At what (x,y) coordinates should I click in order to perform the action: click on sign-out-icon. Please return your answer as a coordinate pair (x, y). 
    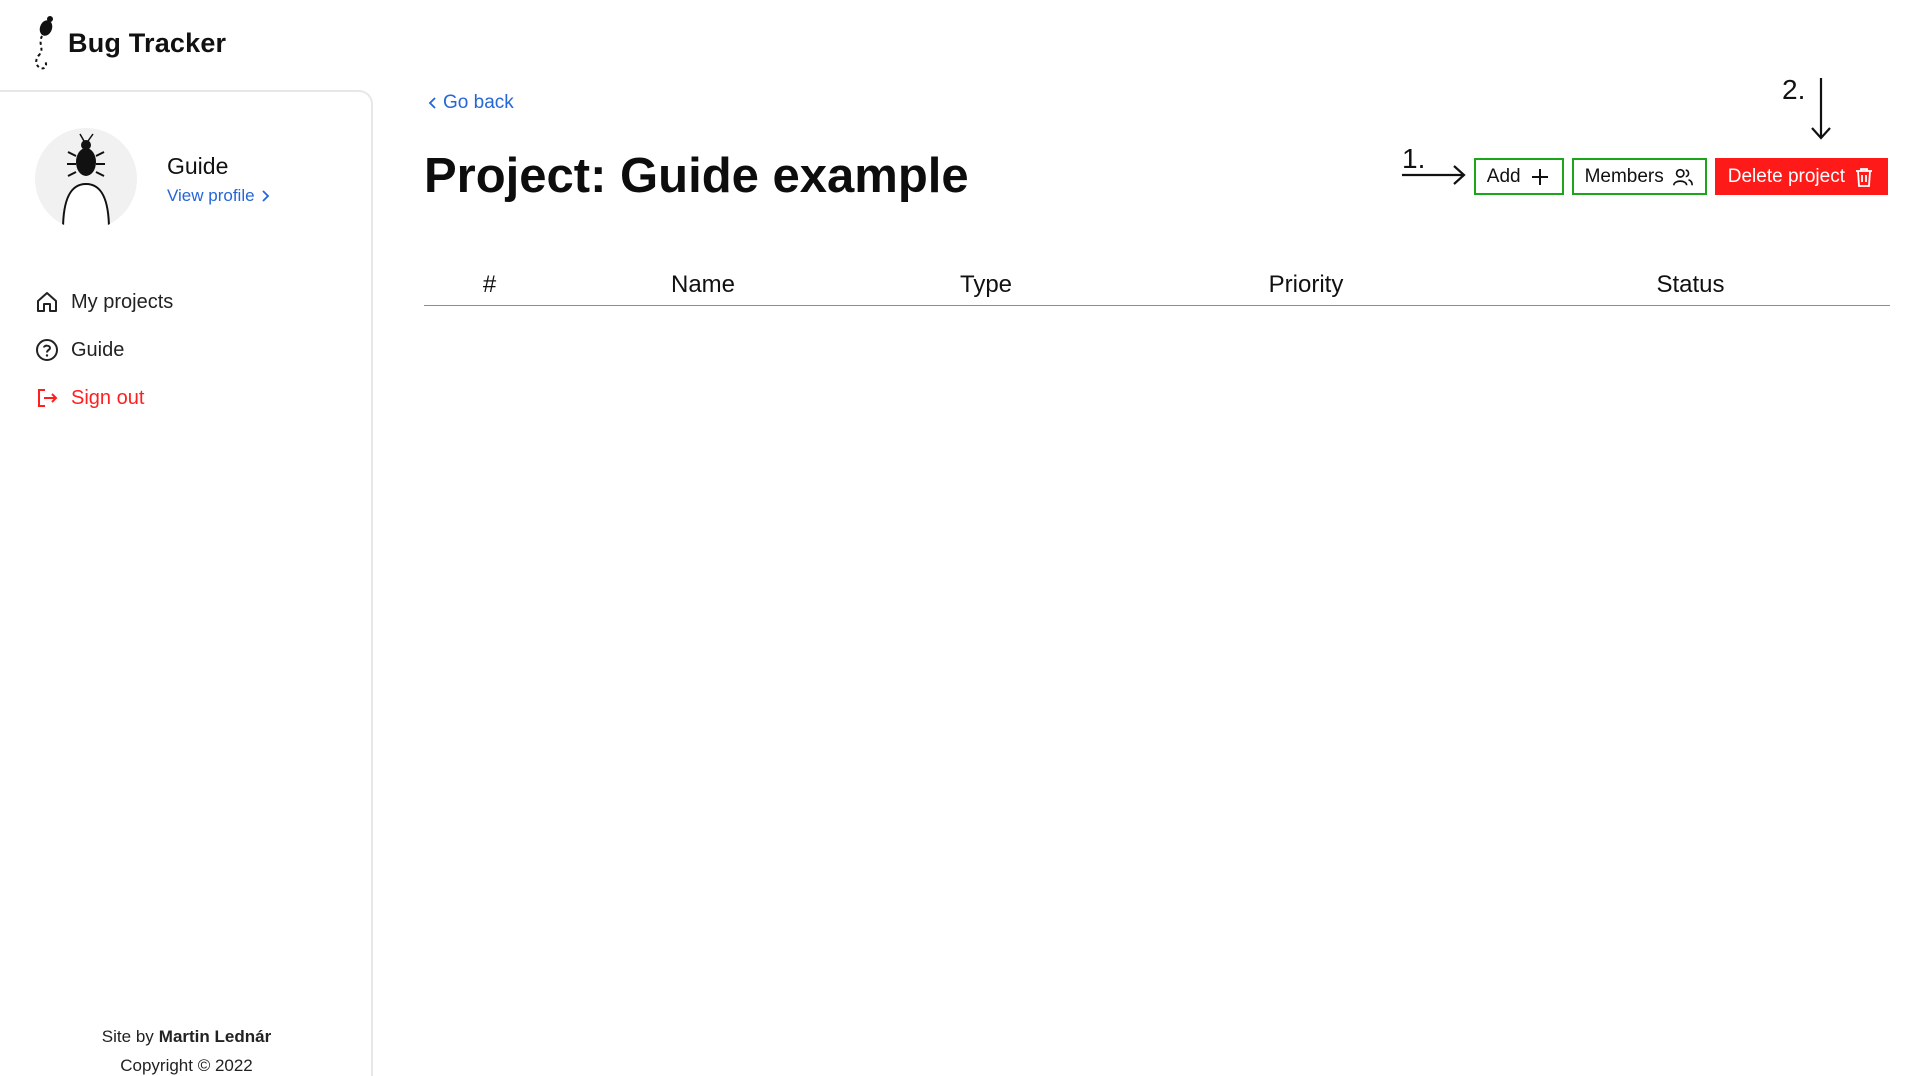
    Looking at the image, I should click on (48, 398).